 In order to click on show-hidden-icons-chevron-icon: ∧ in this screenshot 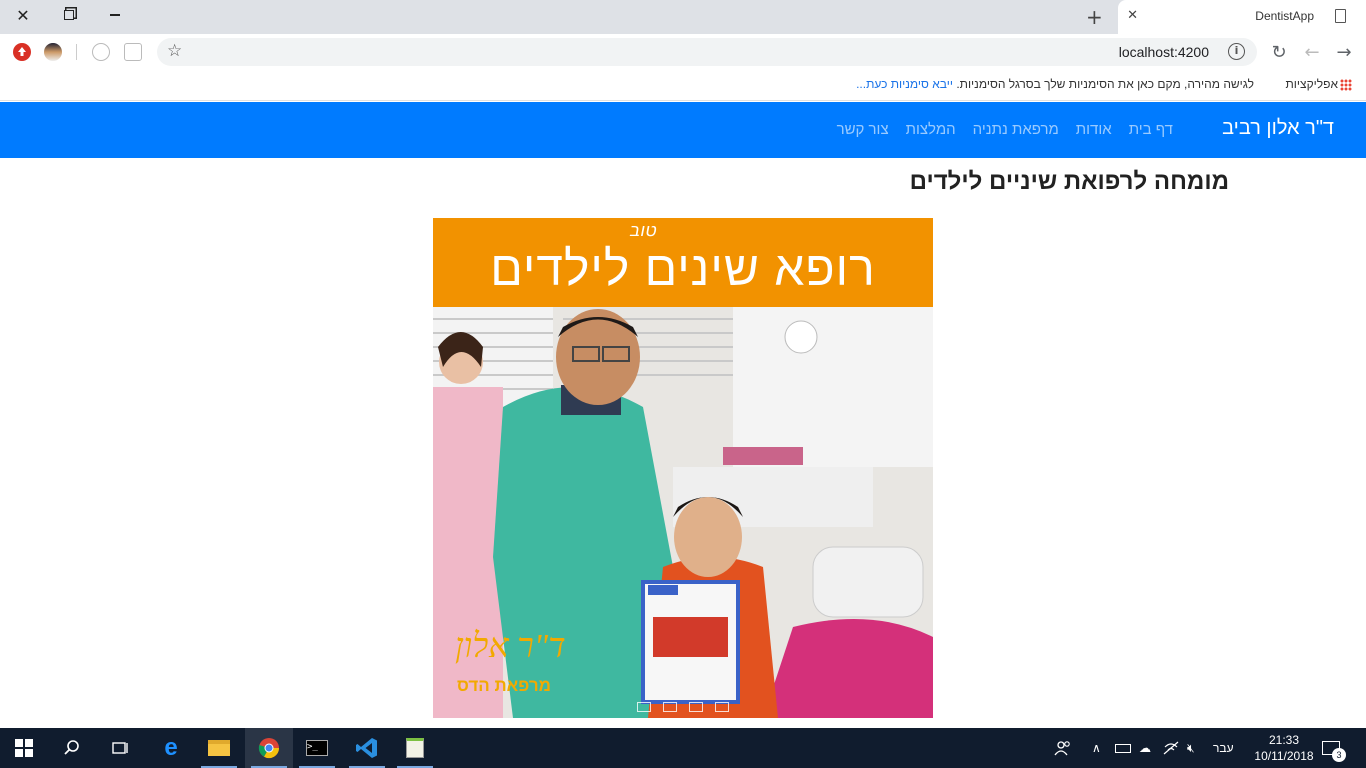, I will do `click(1096, 748)`.